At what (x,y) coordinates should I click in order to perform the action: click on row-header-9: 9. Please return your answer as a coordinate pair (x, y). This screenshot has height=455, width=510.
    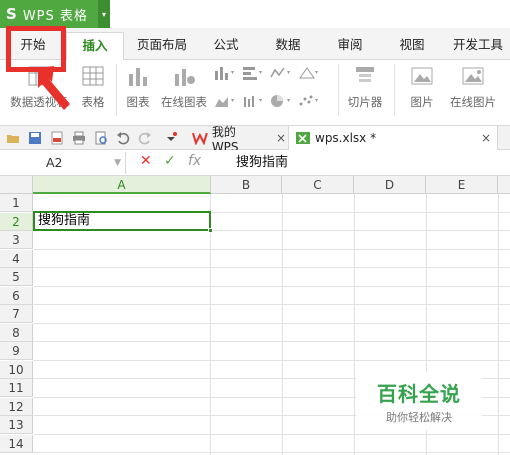
    Looking at the image, I should click on (16, 351).